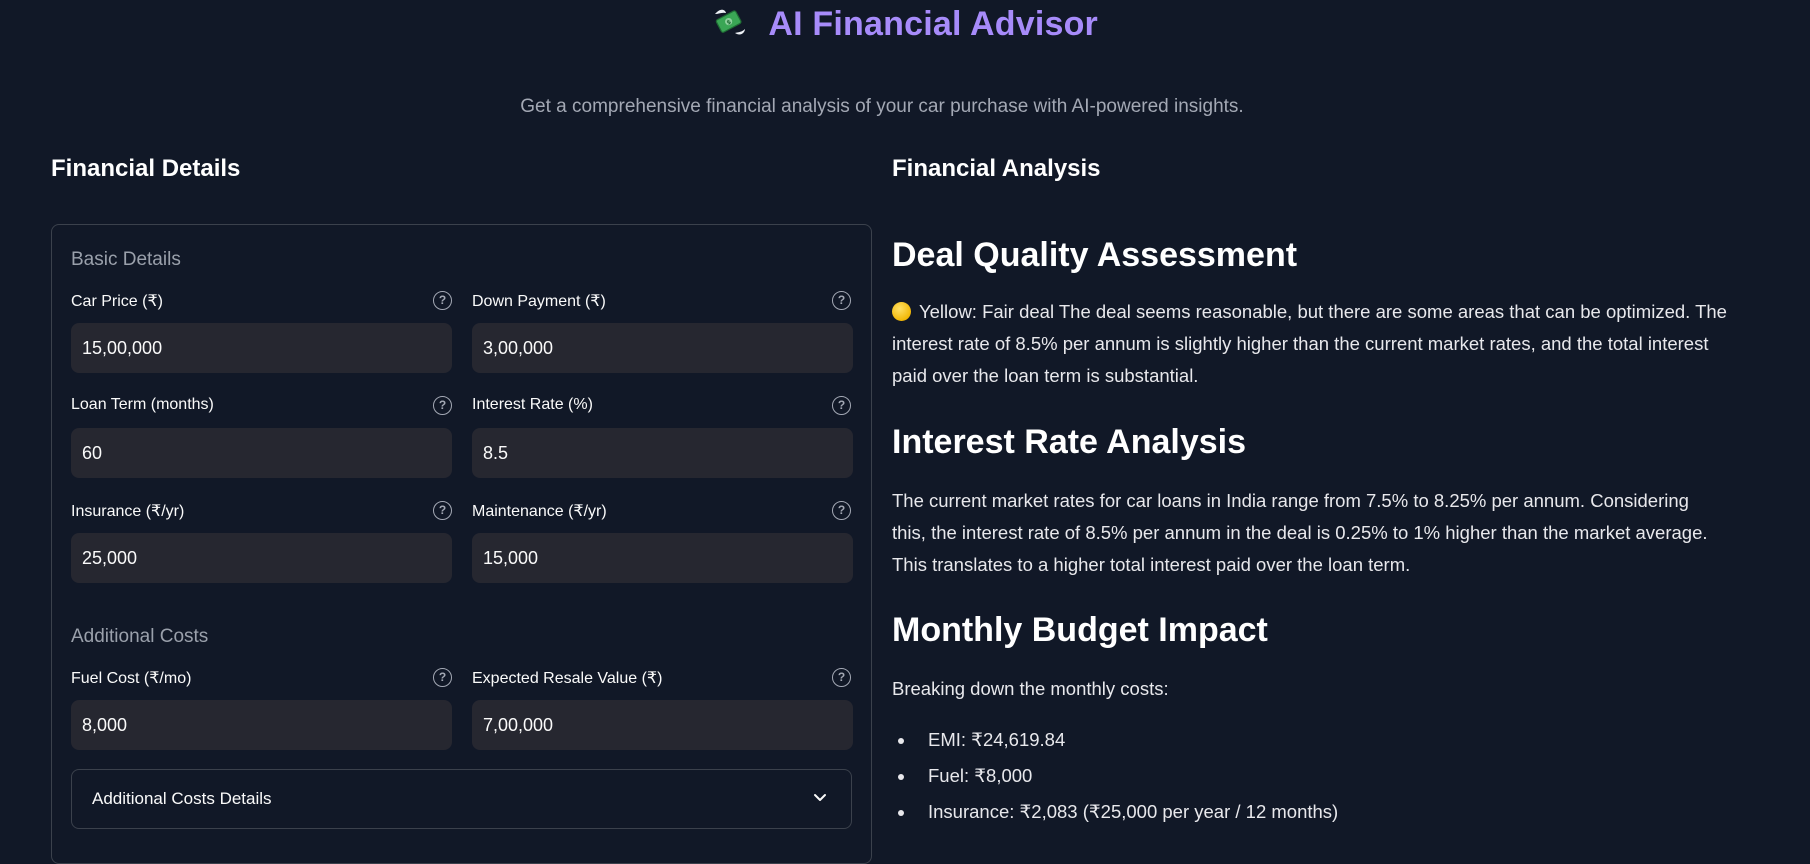  I want to click on additional-costs-label: Additional Costs, so click(140, 636).